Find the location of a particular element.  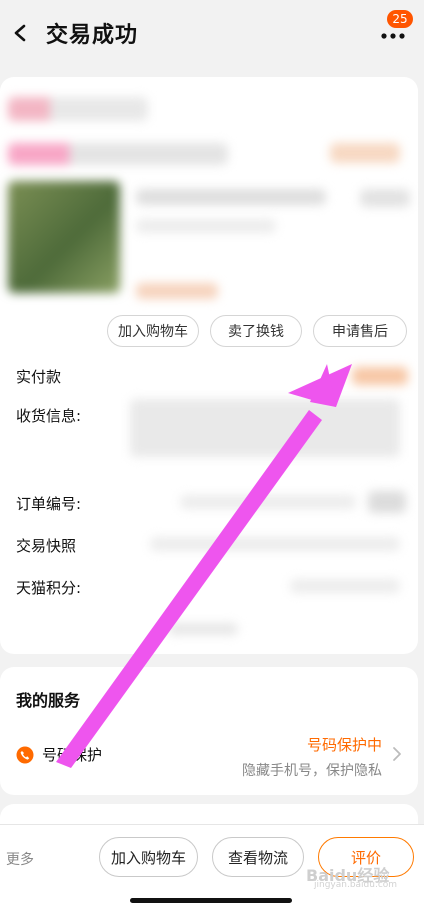

paid-amount-value-blurred is located at coordinates (380, 376).